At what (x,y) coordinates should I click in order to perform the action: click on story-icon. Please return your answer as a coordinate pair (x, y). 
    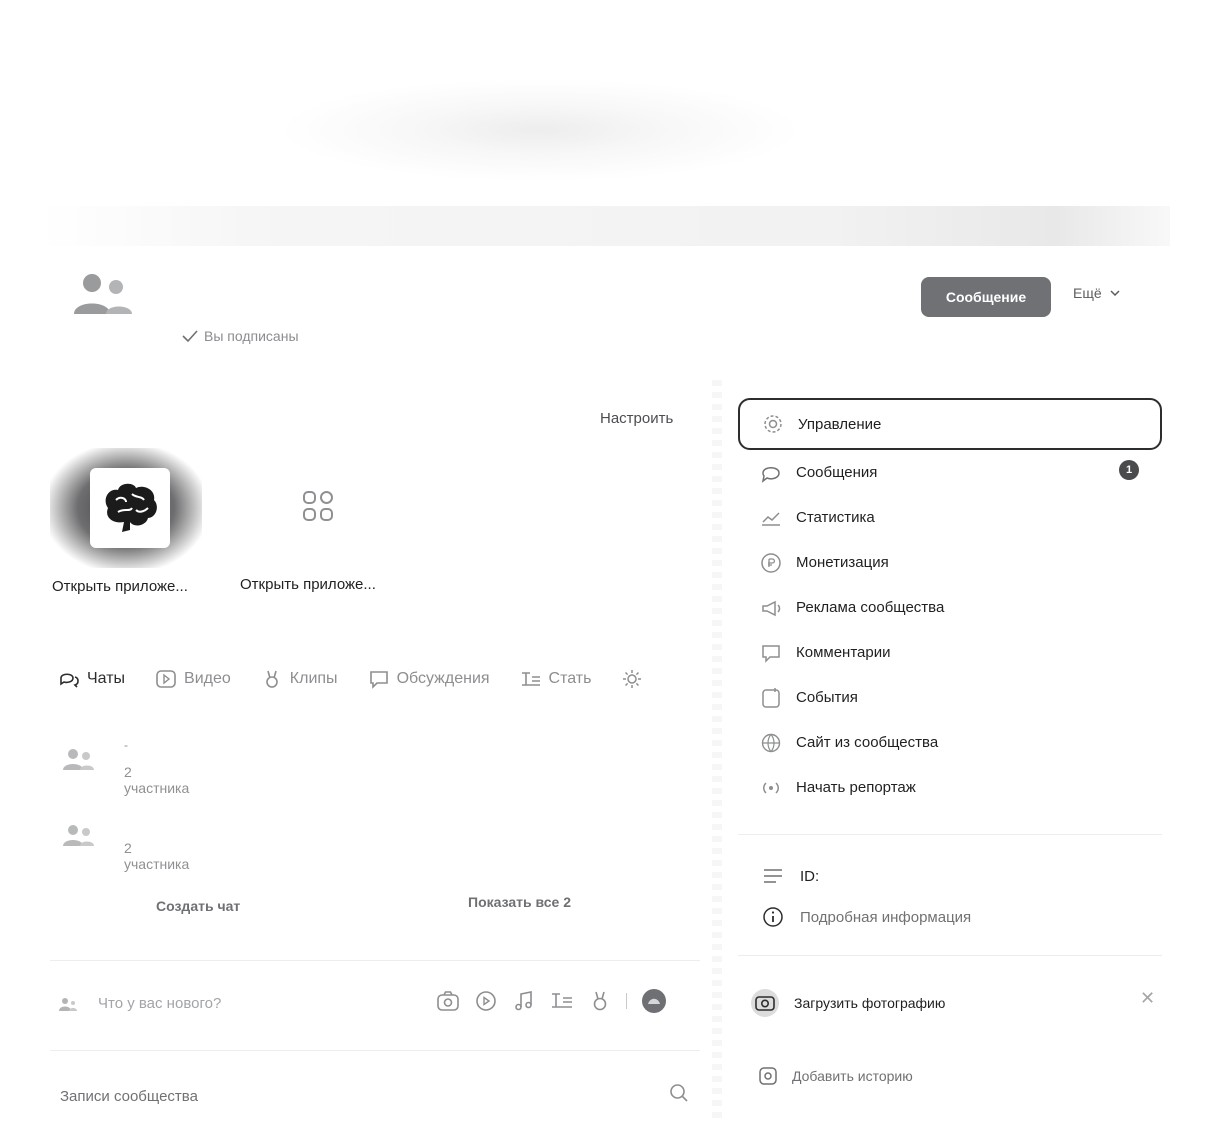
    Looking at the image, I should click on (768, 1076).